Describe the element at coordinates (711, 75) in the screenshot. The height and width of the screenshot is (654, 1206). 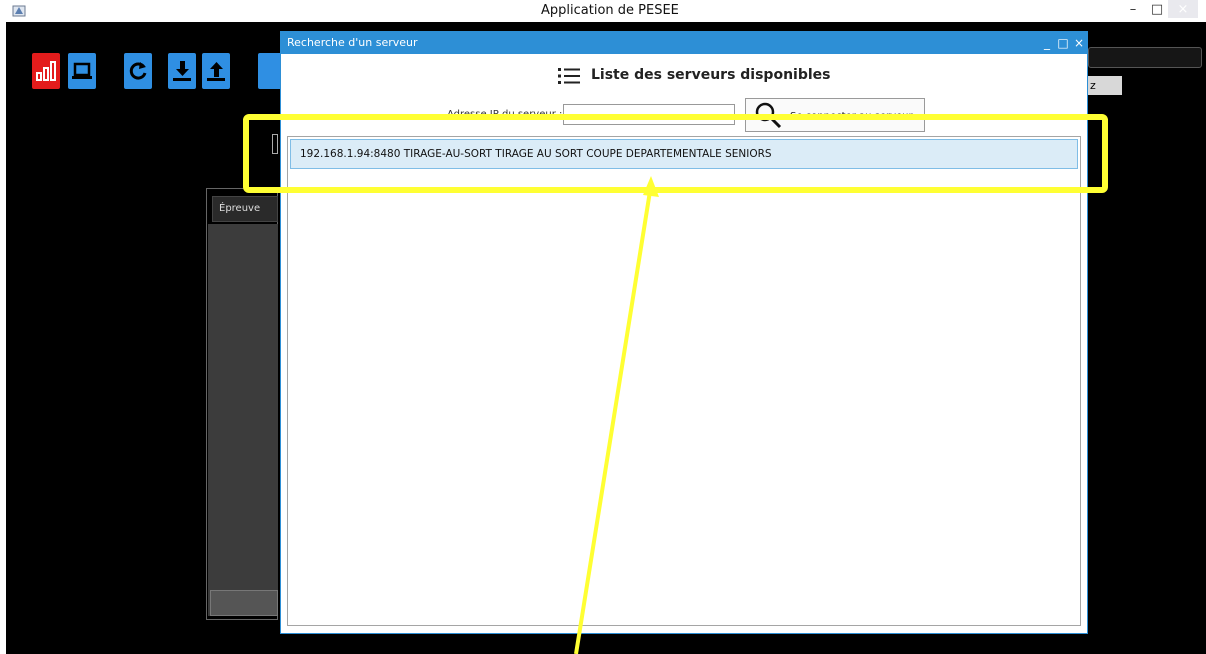
I see `dialog-heading: Liste des serveurs disponibles` at that location.